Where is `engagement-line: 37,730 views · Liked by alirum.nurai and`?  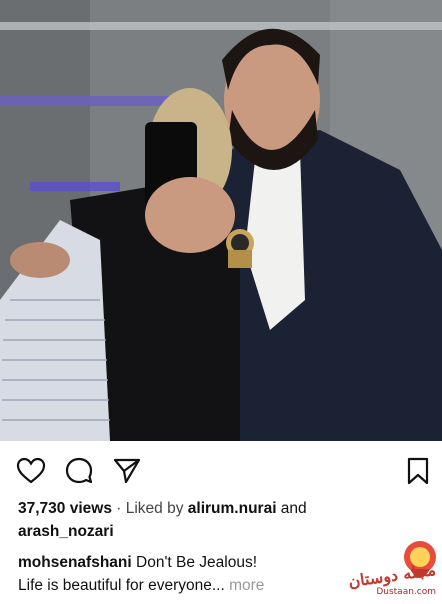 engagement-line: 37,730 views · Liked by alirum.nurai and is located at coordinates (168, 508).